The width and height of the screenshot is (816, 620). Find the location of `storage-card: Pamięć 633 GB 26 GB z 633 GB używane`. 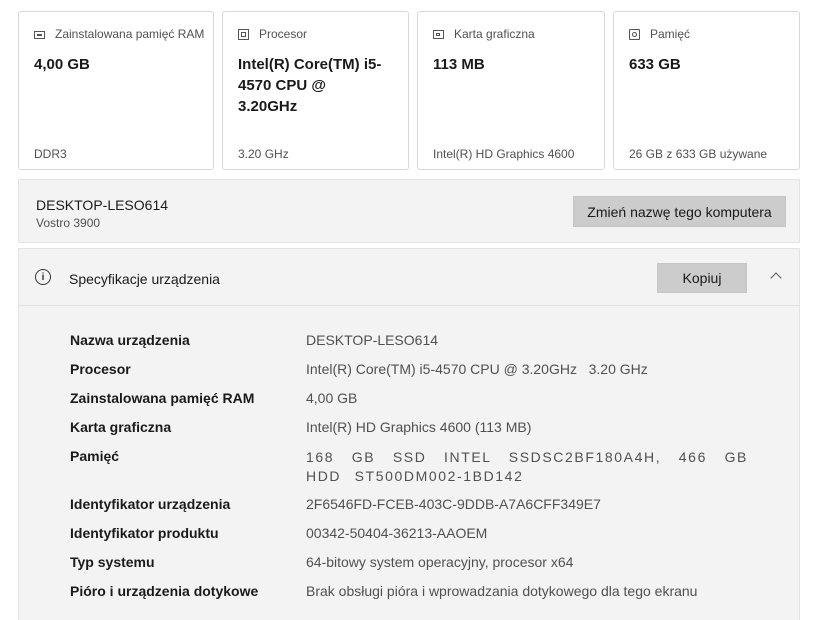

storage-card: Pamięć 633 GB 26 GB z 633 GB używane is located at coordinates (706, 90).